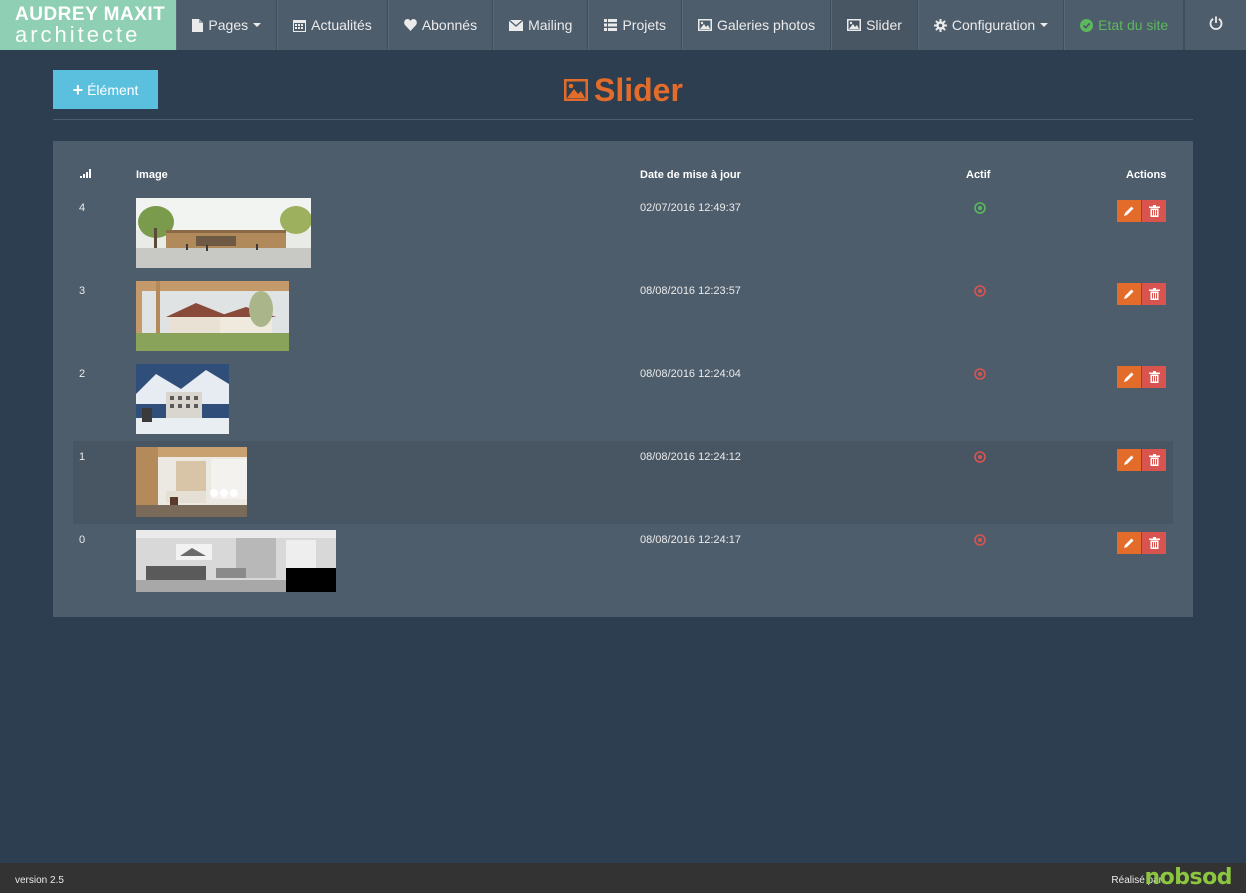 The width and height of the screenshot is (1246, 893). I want to click on date-value: 02/07/2016 12:49:37, so click(690, 208).